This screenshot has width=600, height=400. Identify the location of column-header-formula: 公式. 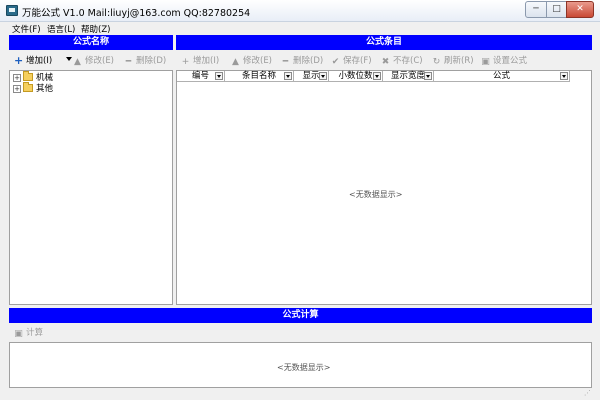
(502, 76).